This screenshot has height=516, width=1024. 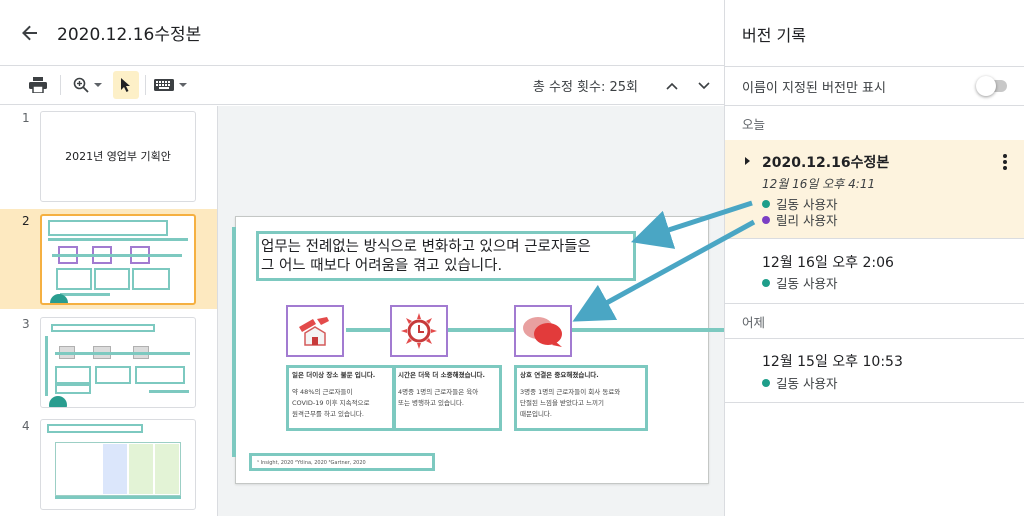 I want to click on select-tool-button, so click(x=126, y=85).